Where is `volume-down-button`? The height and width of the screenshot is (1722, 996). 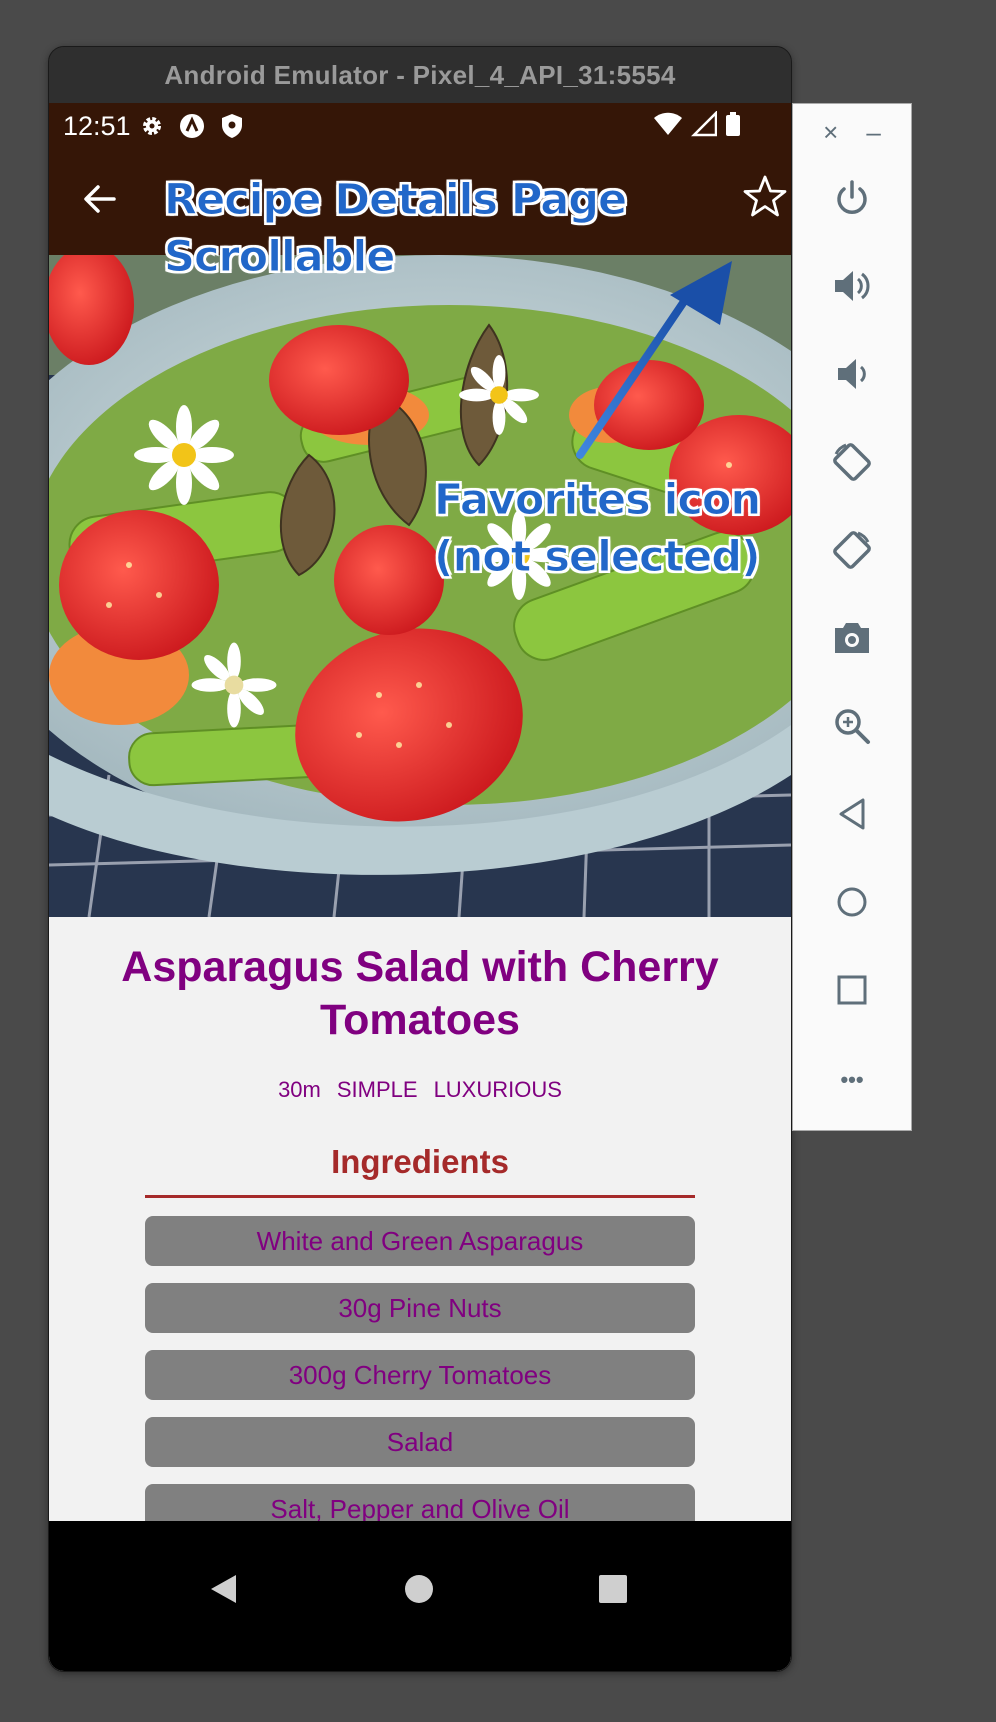 volume-down-button is located at coordinates (852, 376).